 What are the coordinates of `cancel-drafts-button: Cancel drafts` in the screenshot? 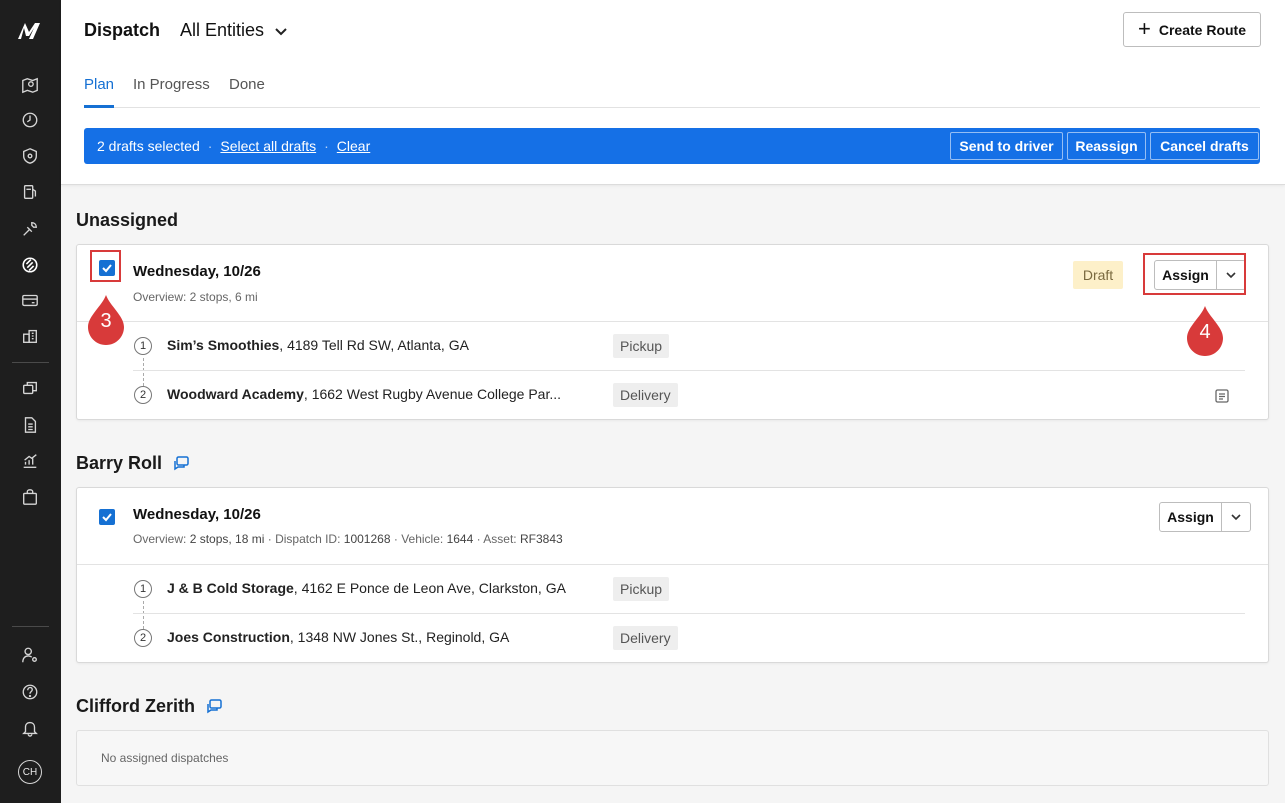 It's located at (1204, 146).